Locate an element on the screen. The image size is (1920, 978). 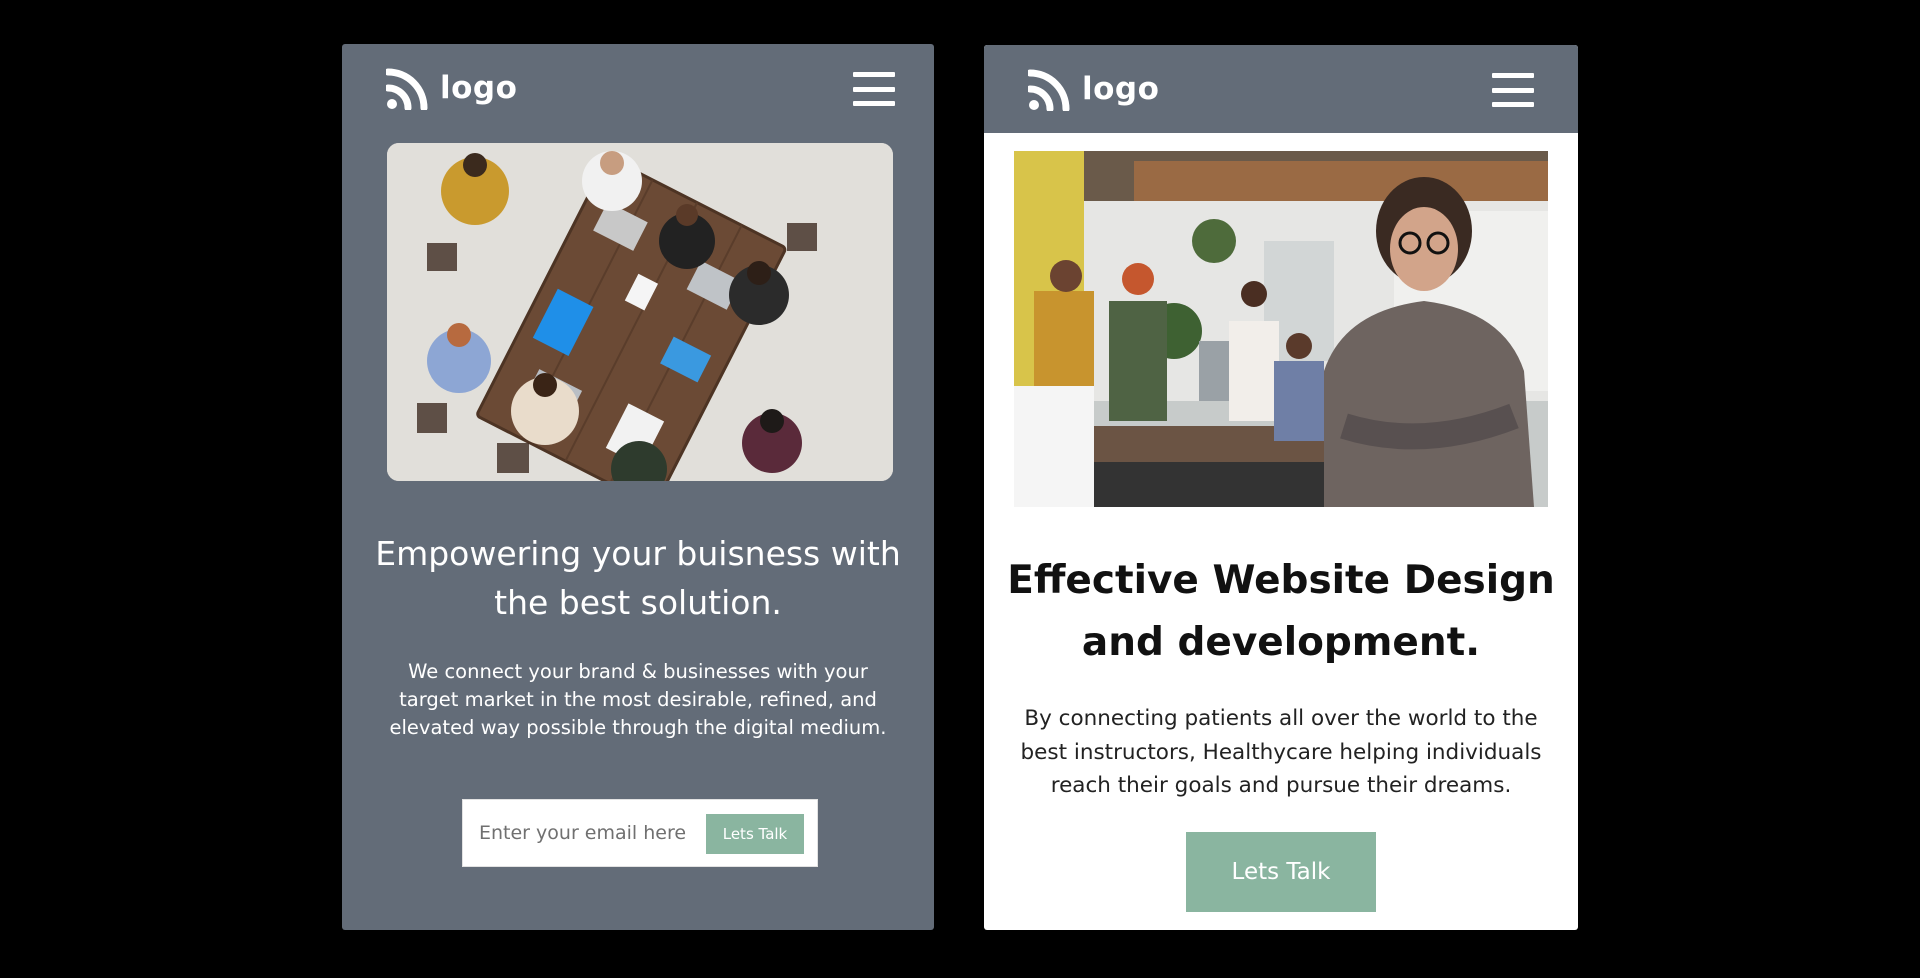
email-signup-form: Lets Talk is located at coordinates (640, 833).